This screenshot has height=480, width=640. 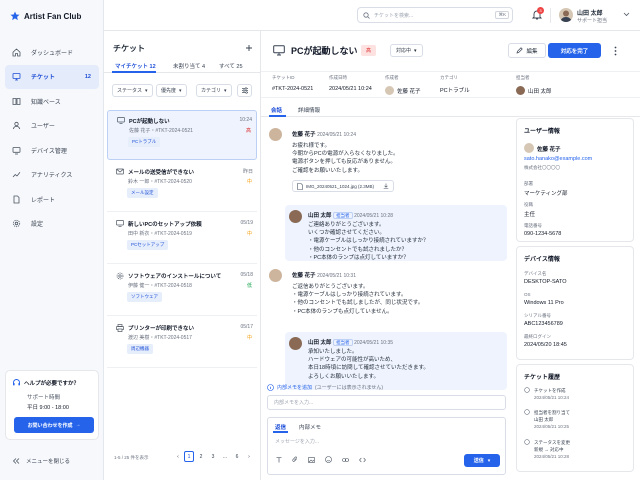 What do you see at coordinates (626, 14) in the screenshot?
I see `chevron-down-icon` at bounding box center [626, 14].